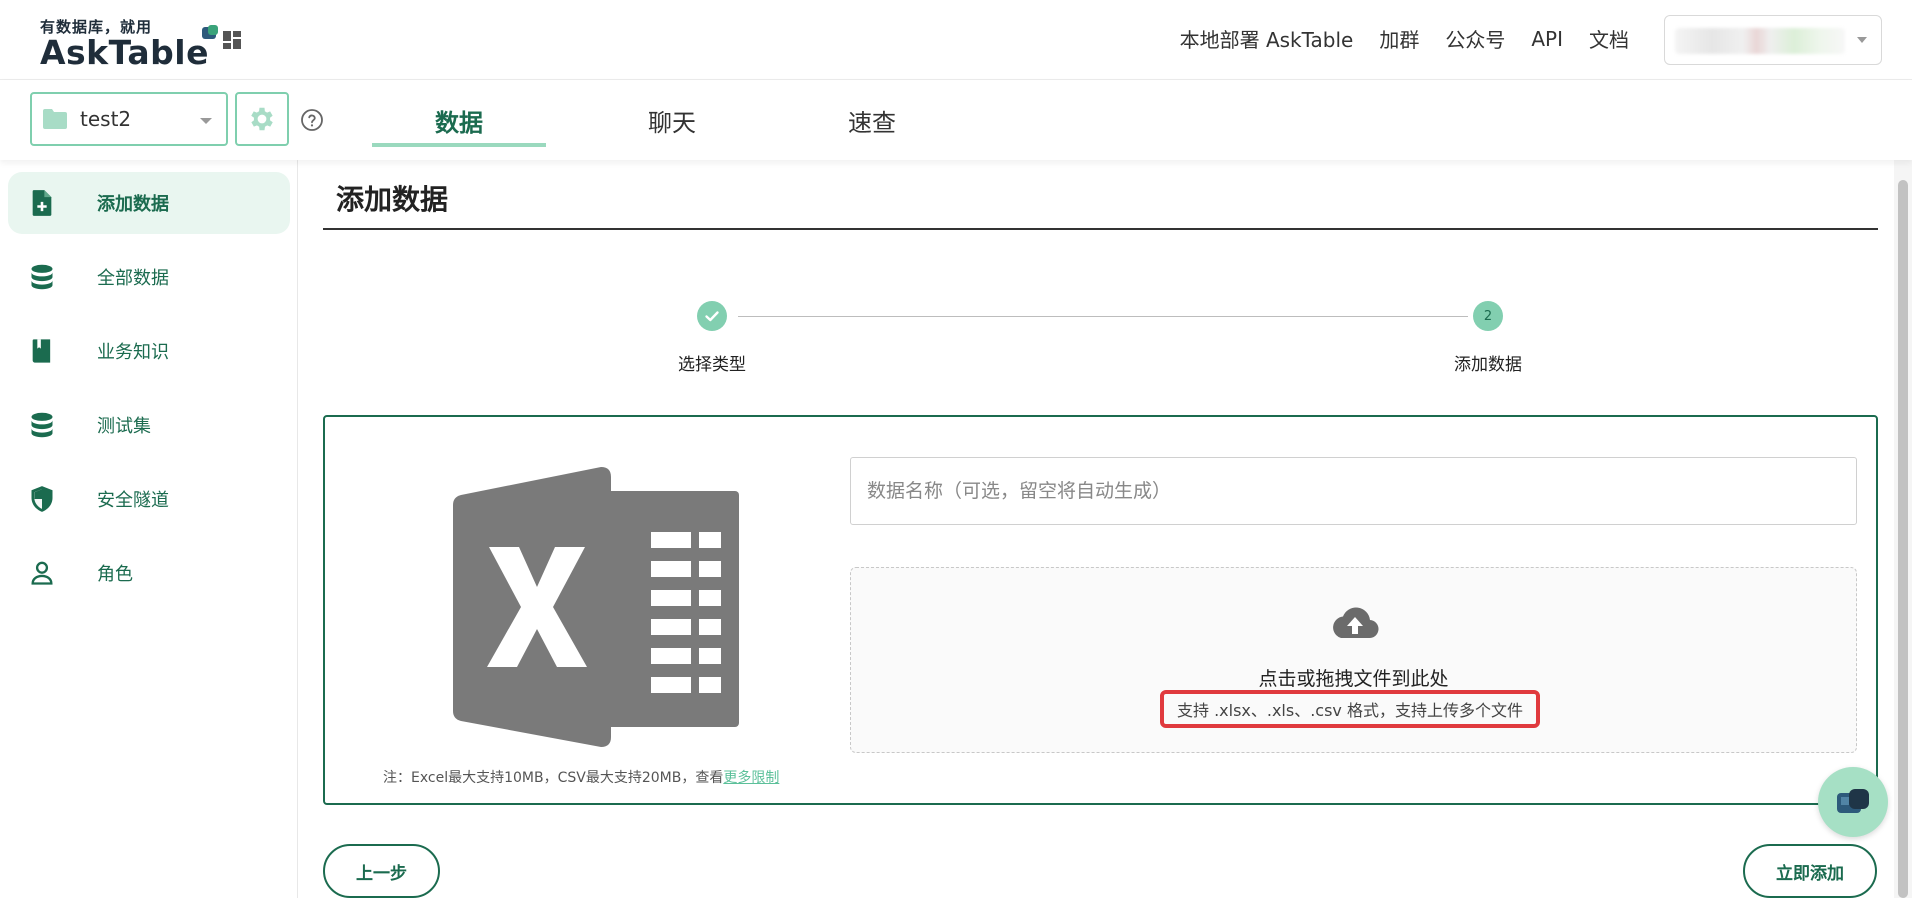 This screenshot has height=898, width=1912. I want to click on step-1-label: 选择类型, so click(712, 365).